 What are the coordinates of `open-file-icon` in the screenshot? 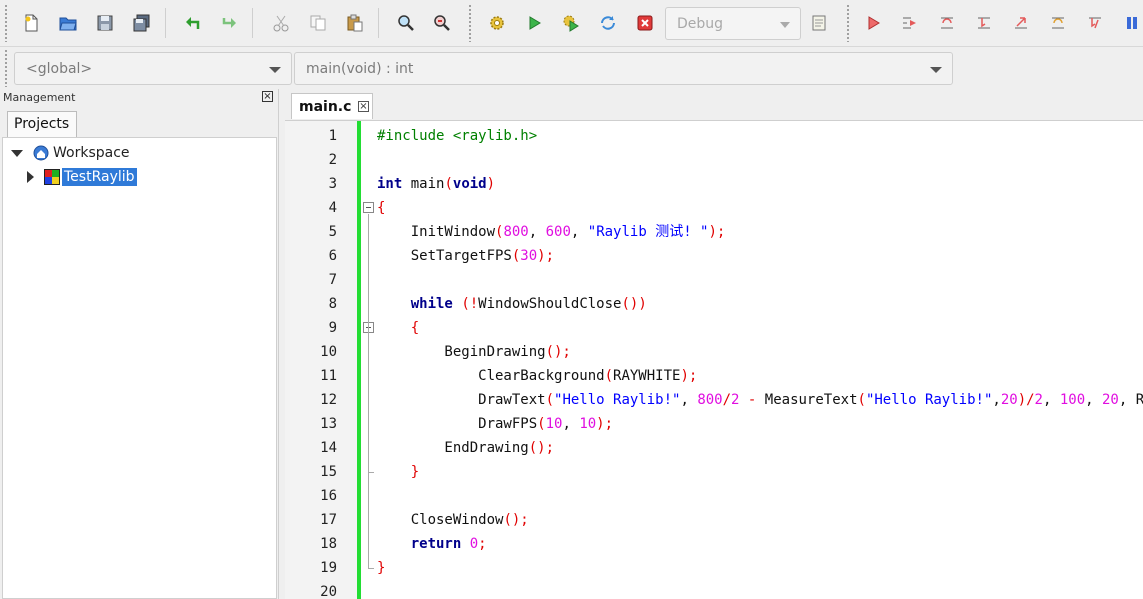 It's located at (68, 23).